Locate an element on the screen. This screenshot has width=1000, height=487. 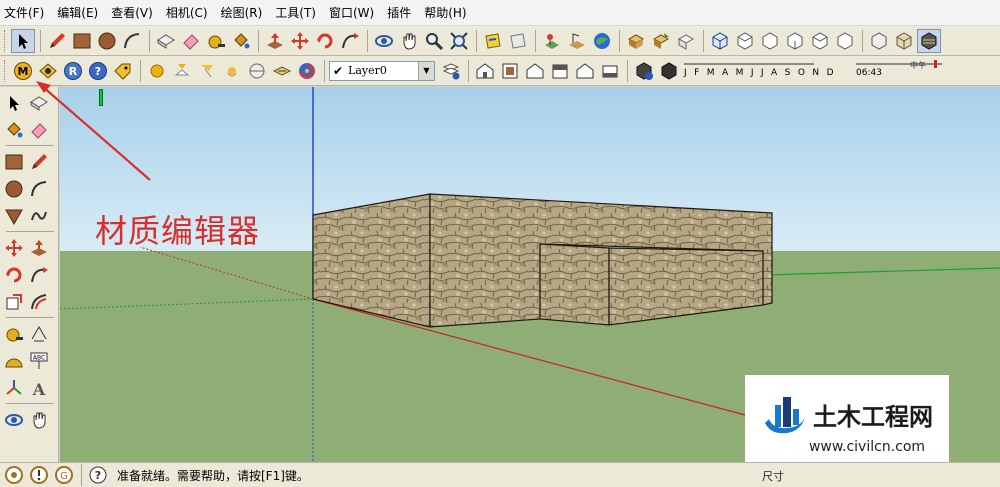
annotation-label: 材质编辑器 is located at coordinates (178, 231).